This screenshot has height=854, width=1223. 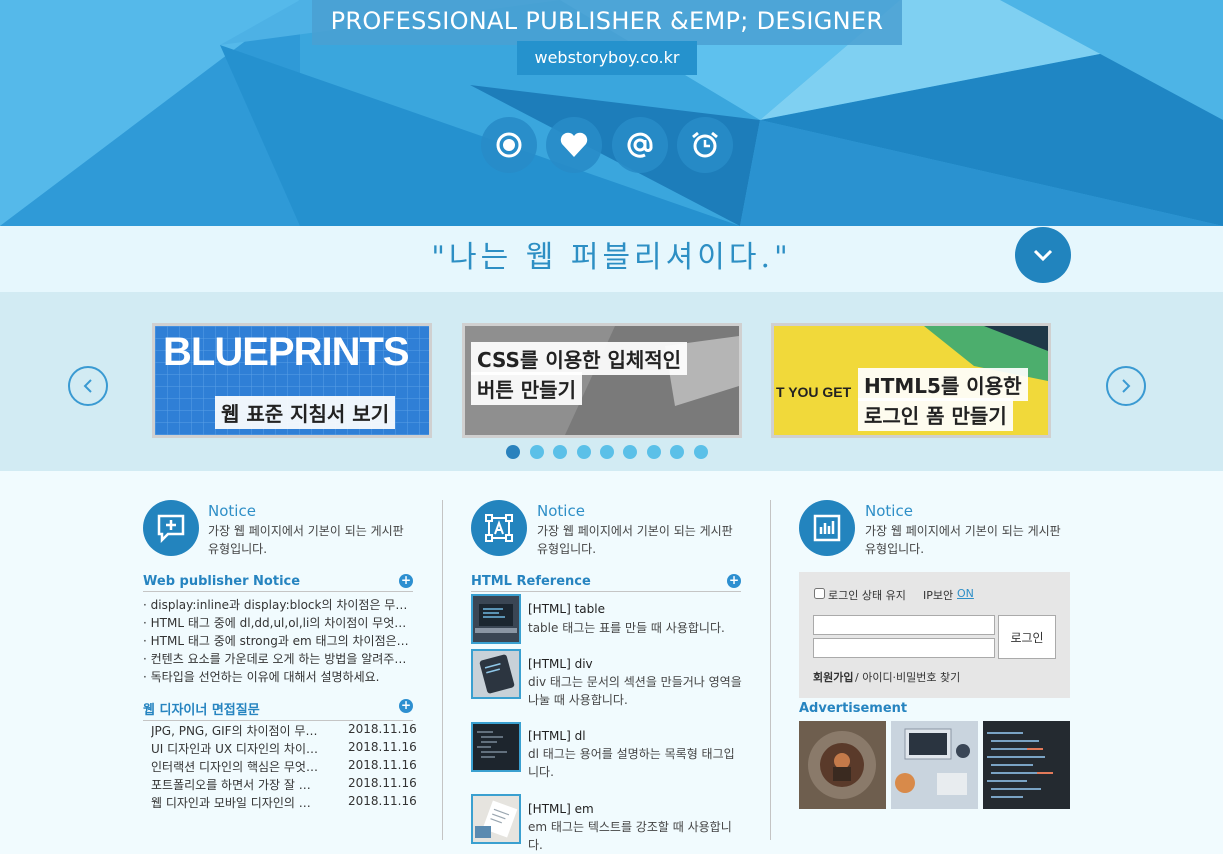 I want to click on tablet-image, so click(x=496, y=674).